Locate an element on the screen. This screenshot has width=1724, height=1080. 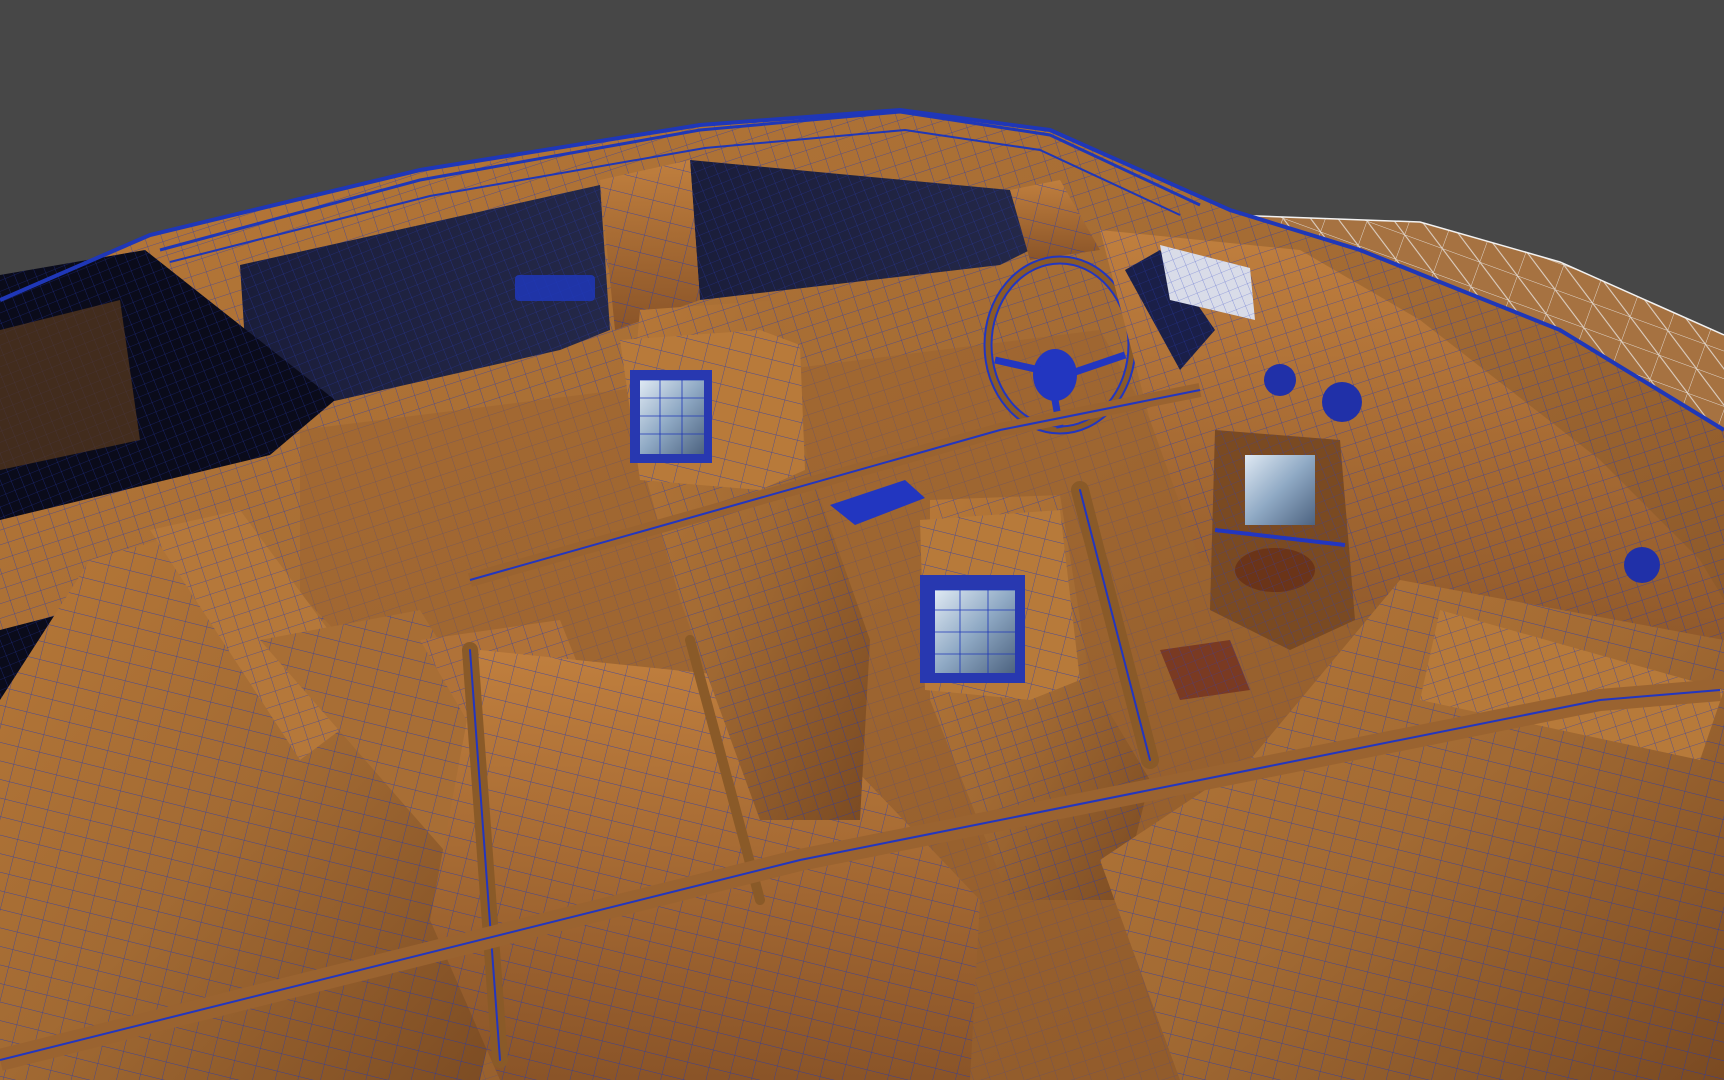
headrest-screen-right is located at coordinates (972, 629).